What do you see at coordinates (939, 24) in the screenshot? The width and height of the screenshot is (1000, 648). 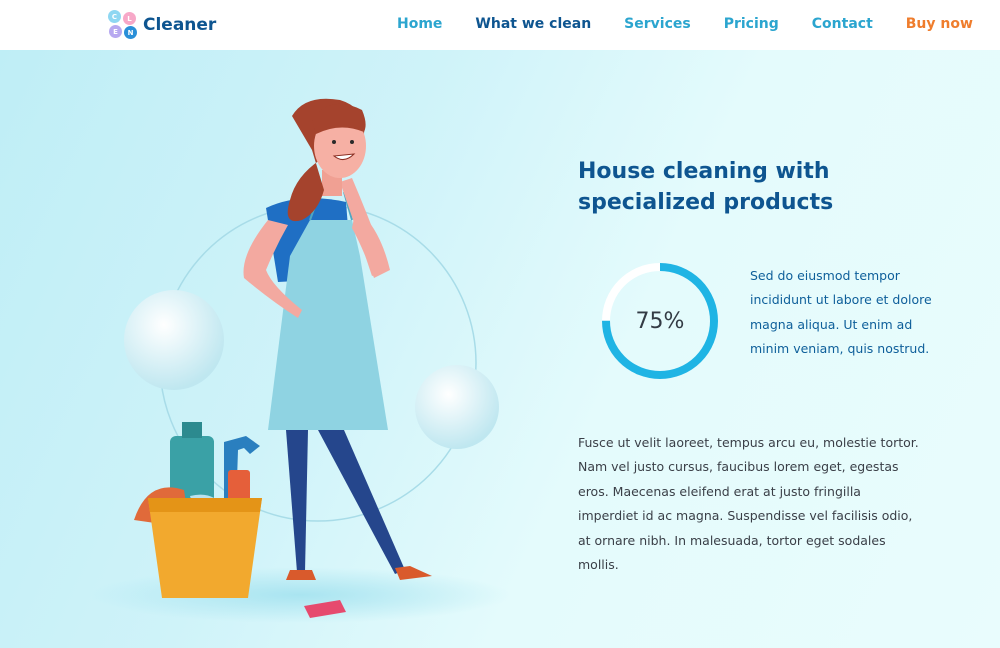 I see `nav-link-buy-now: Buy now` at bounding box center [939, 24].